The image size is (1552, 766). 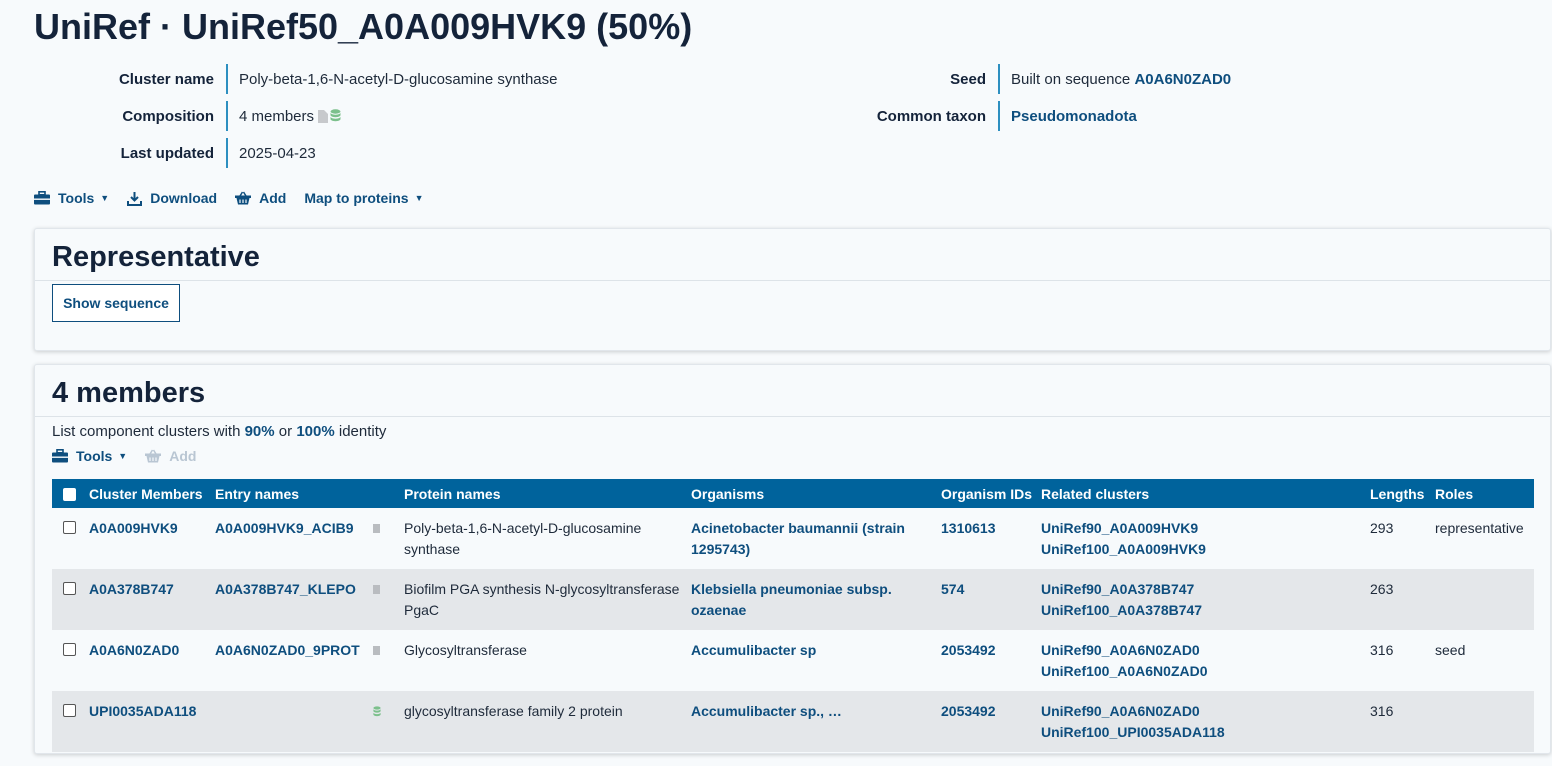 I want to click on seed-link: A0A6N0ZAD0, so click(x=1182, y=79).